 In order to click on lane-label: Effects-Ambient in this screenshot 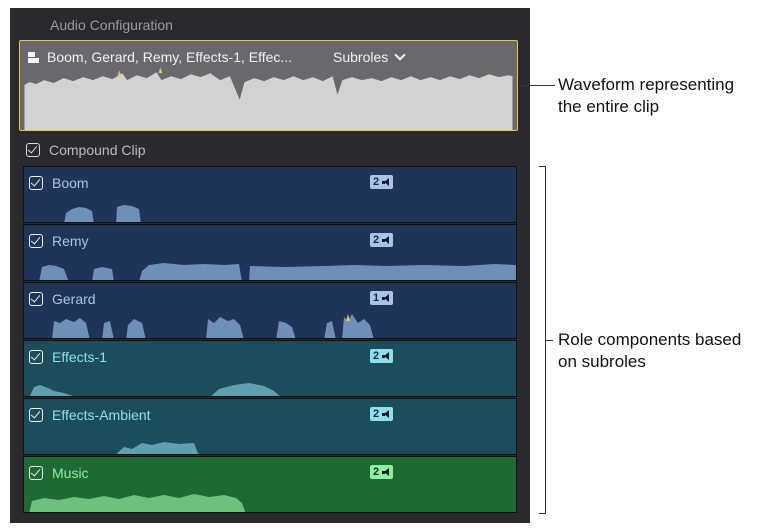, I will do `click(101, 415)`.